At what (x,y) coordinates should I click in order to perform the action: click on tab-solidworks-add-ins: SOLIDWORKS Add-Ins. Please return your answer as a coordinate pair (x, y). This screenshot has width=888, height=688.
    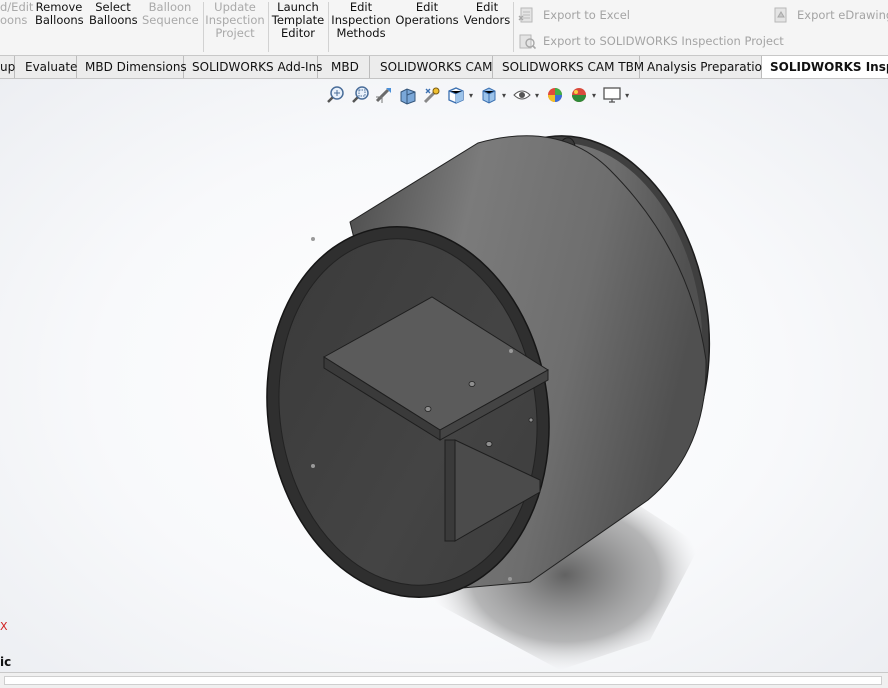
    Looking at the image, I should click on (253, 67).